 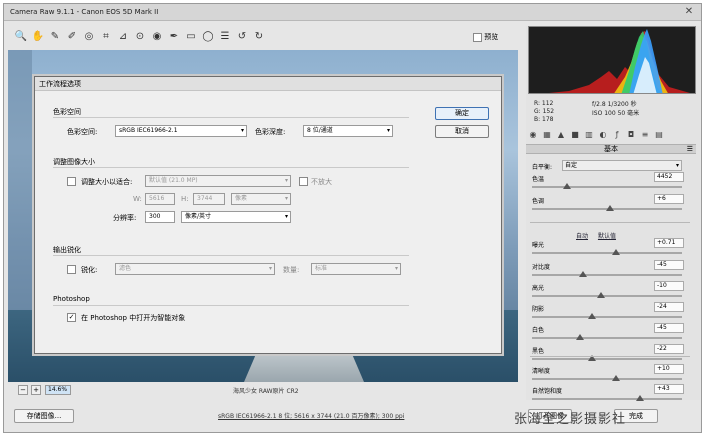 I want to click on lens-tab-icon: ◐, so click(x=603, y=135).